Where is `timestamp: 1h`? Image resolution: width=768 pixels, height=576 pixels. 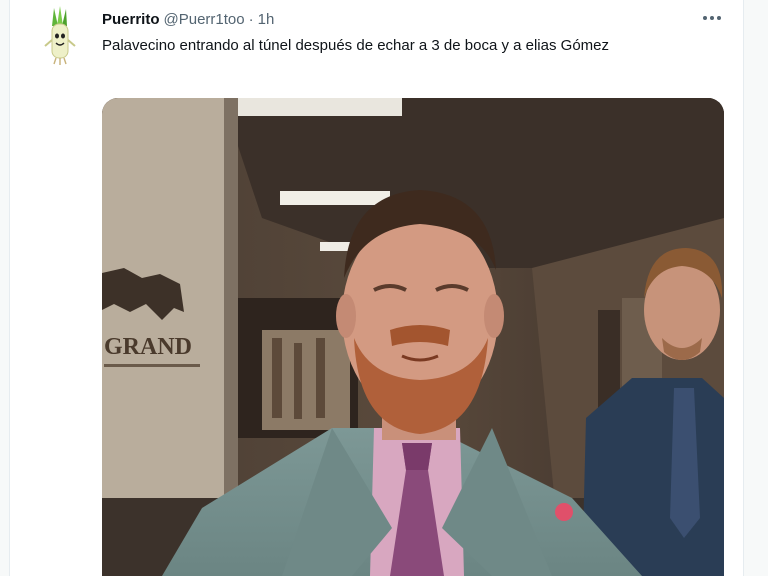
timestamp: 1h is located at coordinates (266, 19).